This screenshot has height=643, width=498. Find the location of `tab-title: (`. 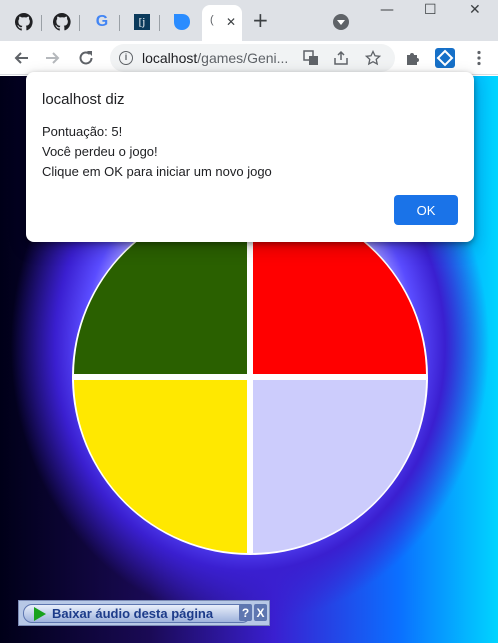

tab-title: ( is located at coordinates (212, 20).